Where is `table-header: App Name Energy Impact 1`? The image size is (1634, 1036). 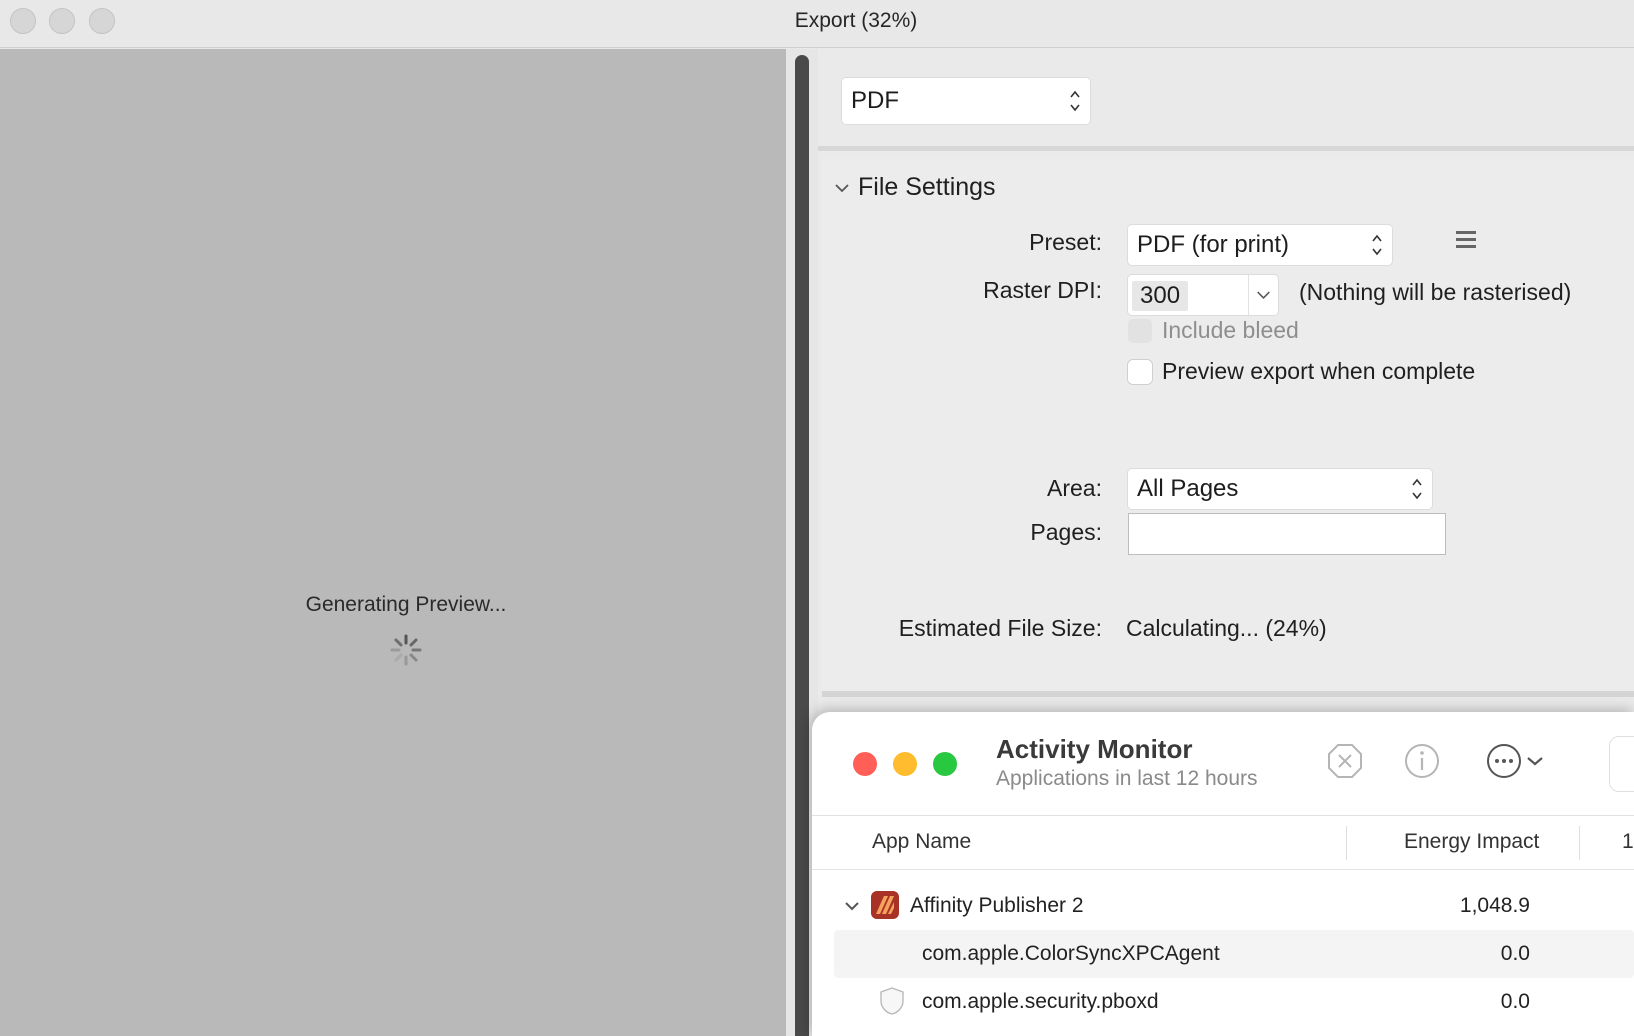 table-header: App Name Energy Impact 1 is located at coordinates (1223, 843).